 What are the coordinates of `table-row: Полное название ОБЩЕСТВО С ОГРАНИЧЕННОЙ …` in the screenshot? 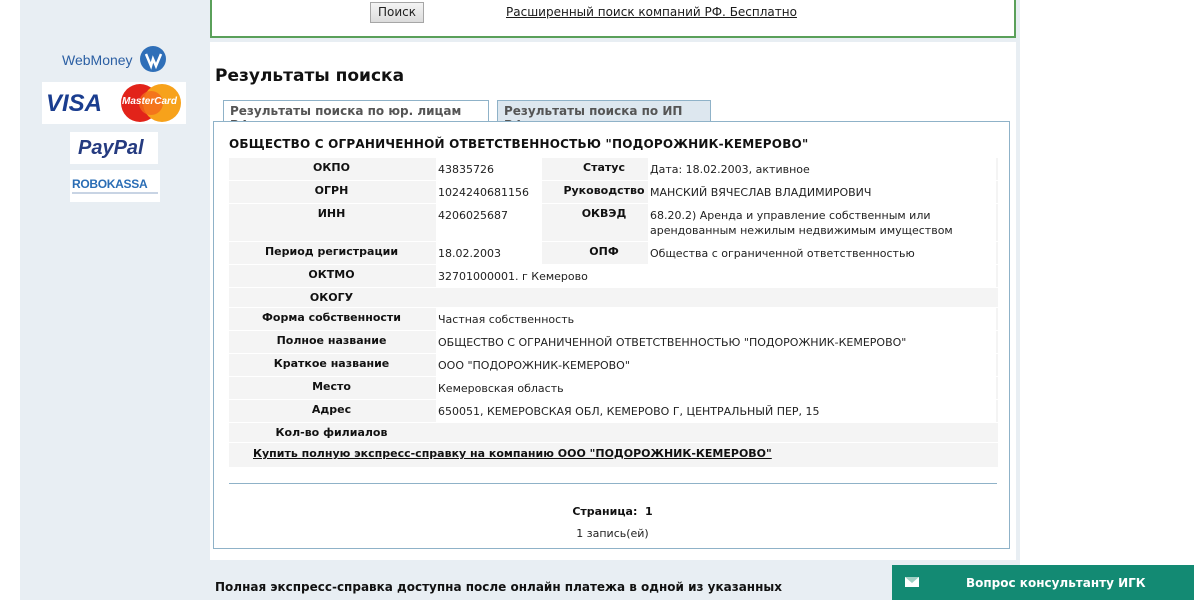 It's located at (613, 342).